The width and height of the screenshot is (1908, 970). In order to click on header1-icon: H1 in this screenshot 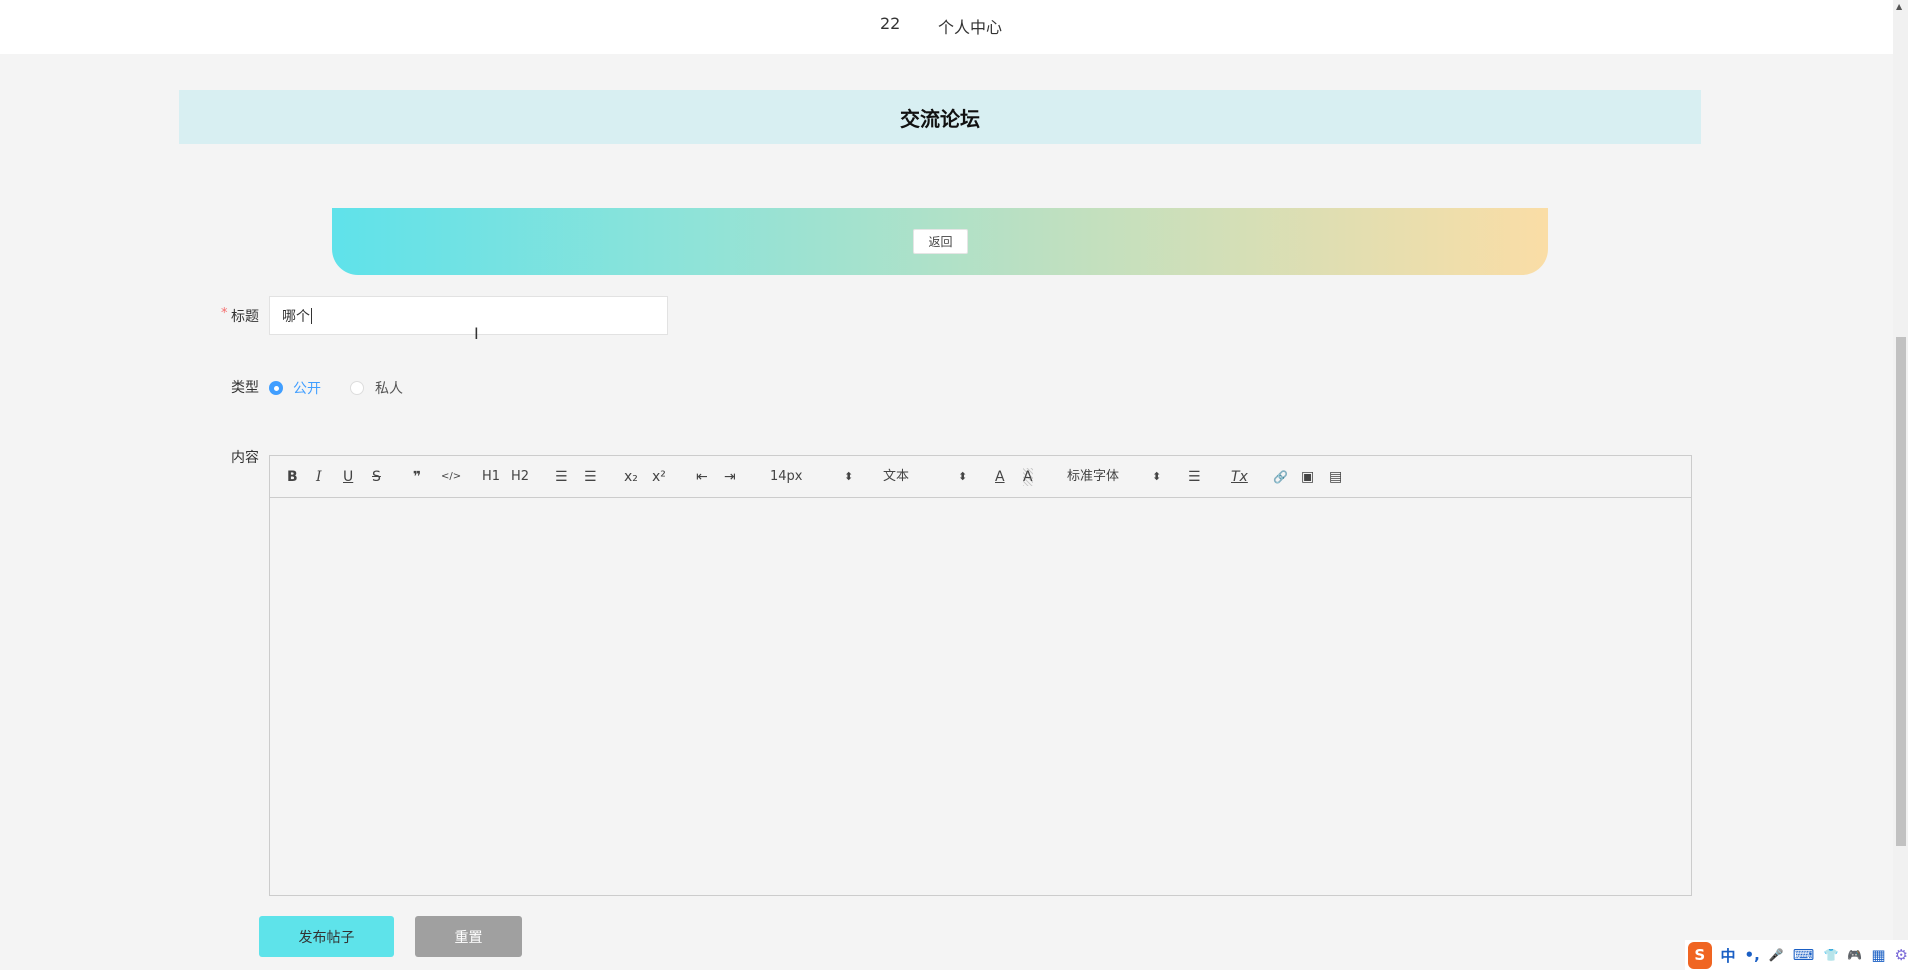, I will do `click(491, 477)`.